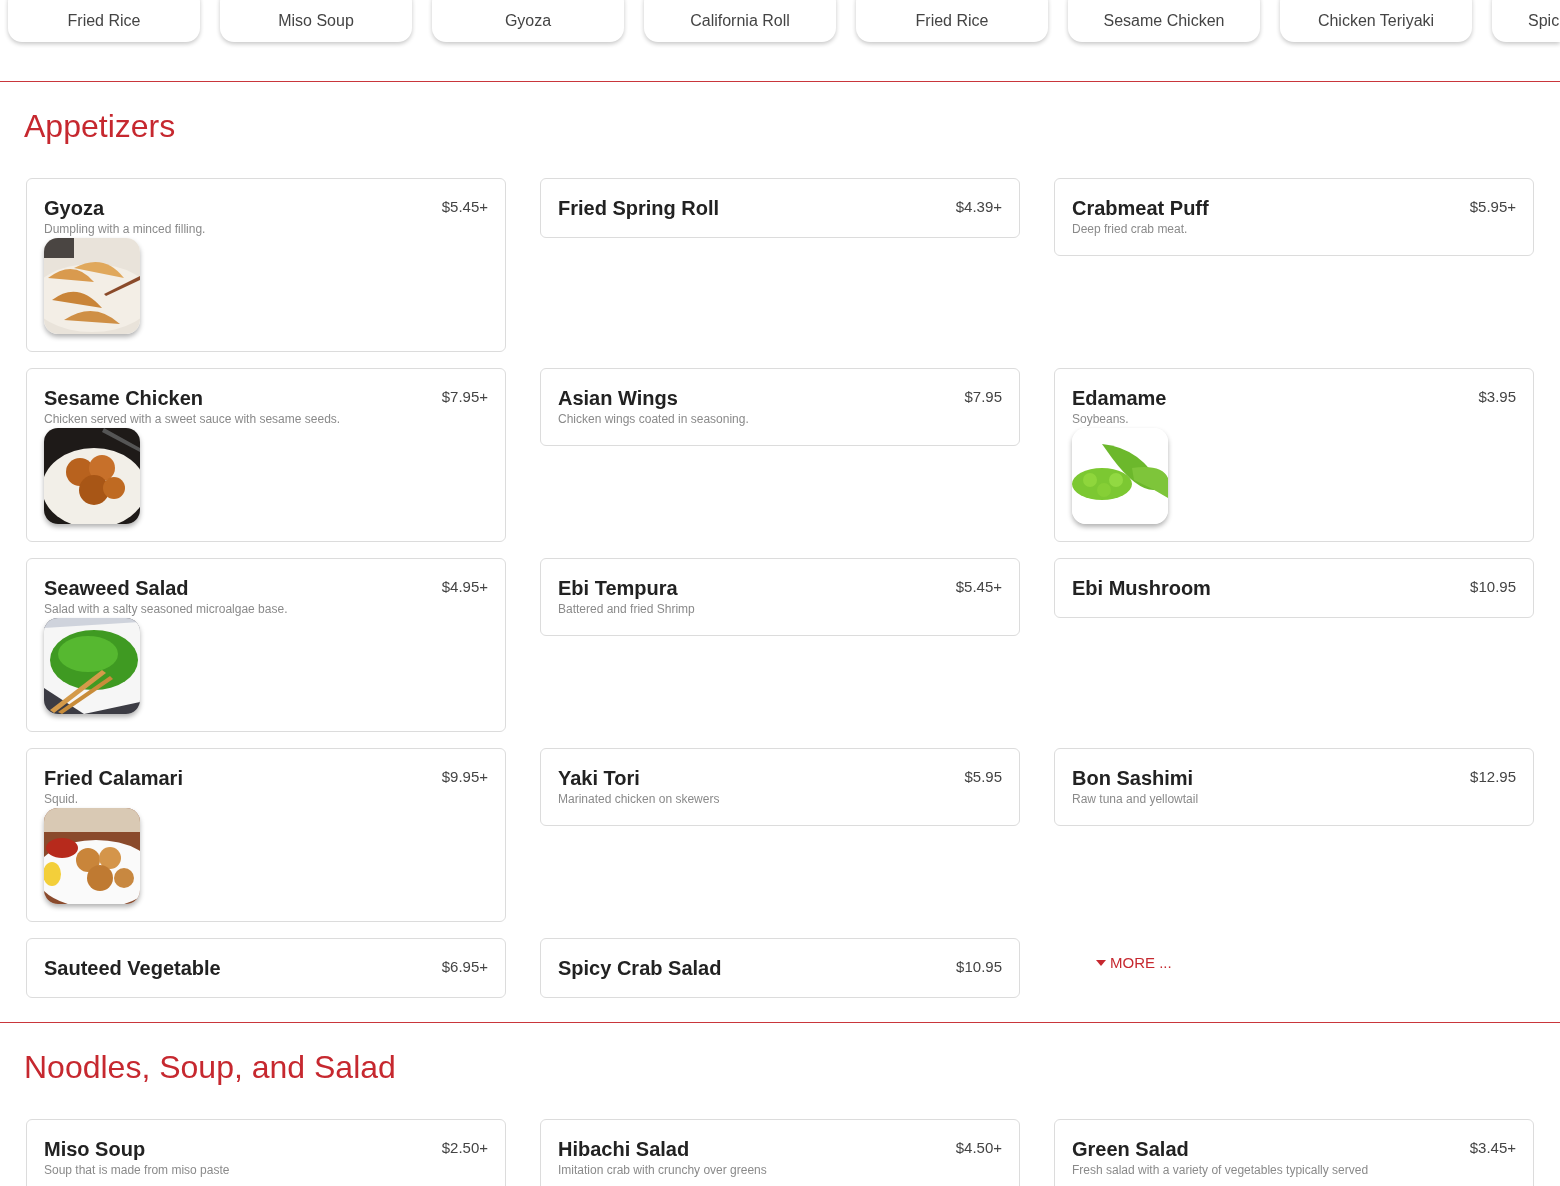 The width and height of the screenshot is (1560, 1186). What do you see at coordinates (266, 645) in the screenshot?
I see `menu-item-card: Seaweed Salad $4.95+ Salad with a salty seasoned microalgae base.` at bounding box center [266, 645].